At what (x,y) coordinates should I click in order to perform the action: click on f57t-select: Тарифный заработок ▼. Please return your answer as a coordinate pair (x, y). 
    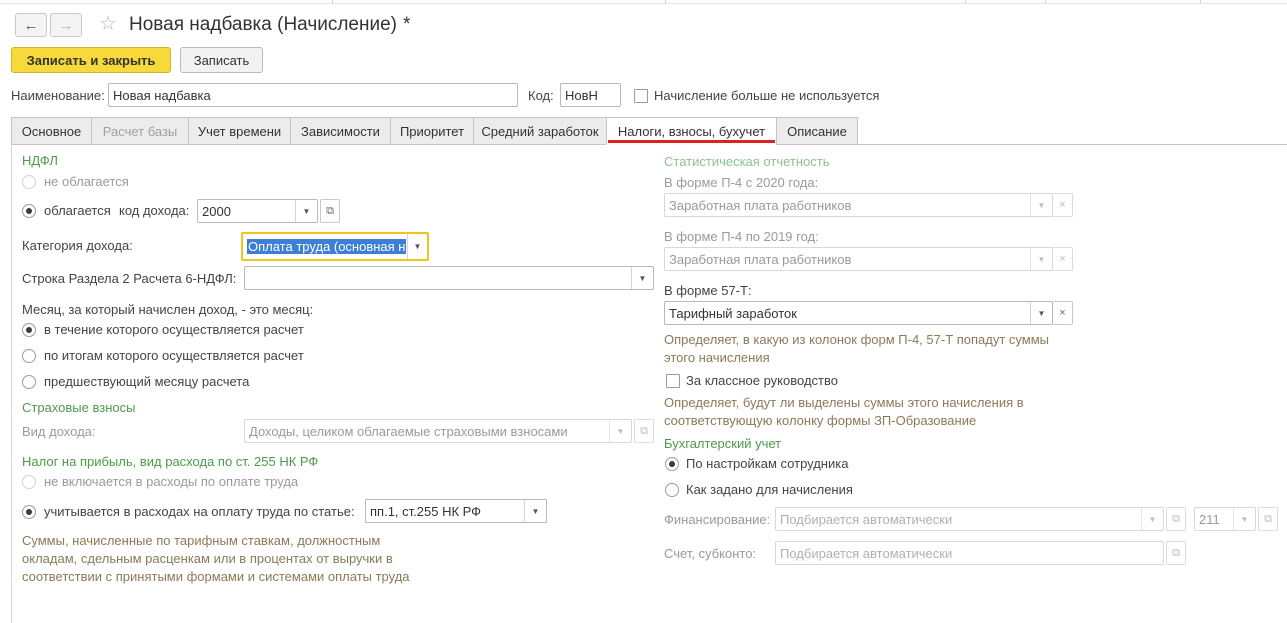
    Looking at the image, I should click on (858, 313).